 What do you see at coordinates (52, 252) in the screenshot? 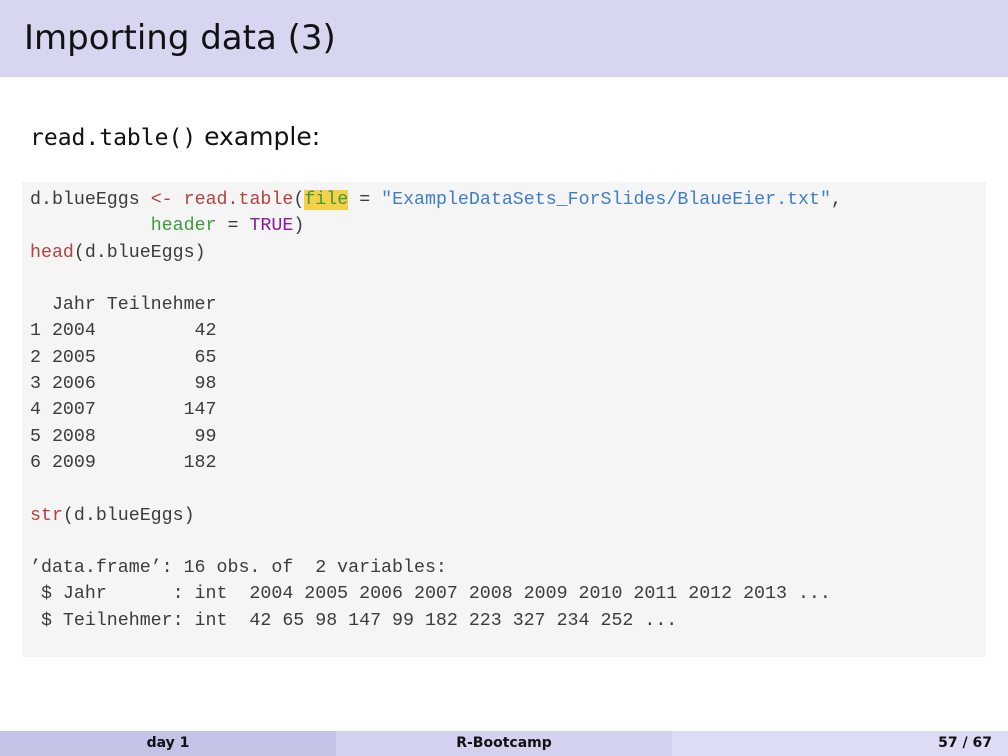
I see `code-function-head: head` at bounding box center [52, 252].